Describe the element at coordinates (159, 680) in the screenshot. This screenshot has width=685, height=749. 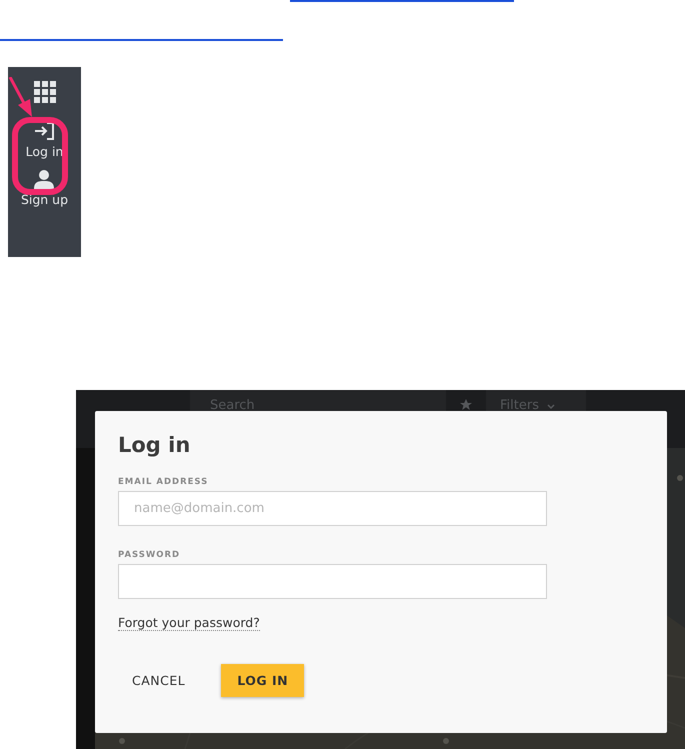
I see `cancel-button: CANCEL` at that location.